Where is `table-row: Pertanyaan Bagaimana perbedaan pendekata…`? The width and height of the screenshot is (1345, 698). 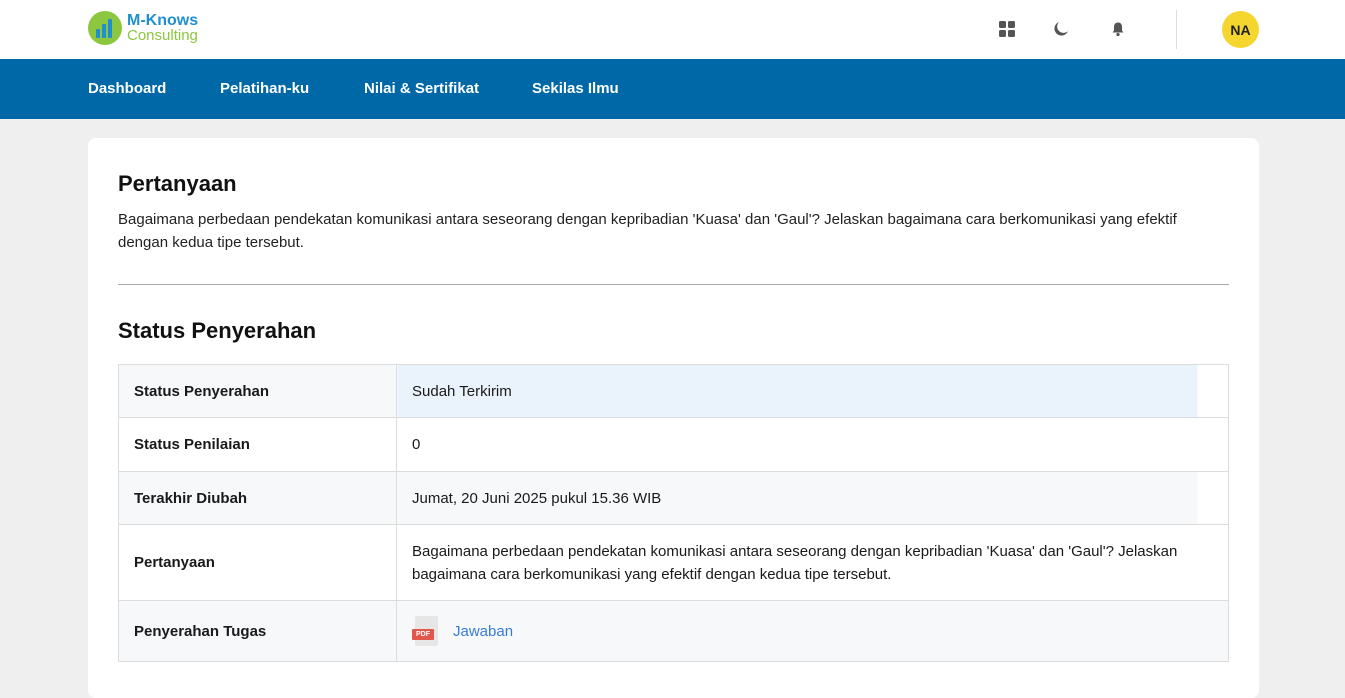
table-row: Pertanyaan Bagaimana perbedaan pendekata… is located at coordinates (673, 562).